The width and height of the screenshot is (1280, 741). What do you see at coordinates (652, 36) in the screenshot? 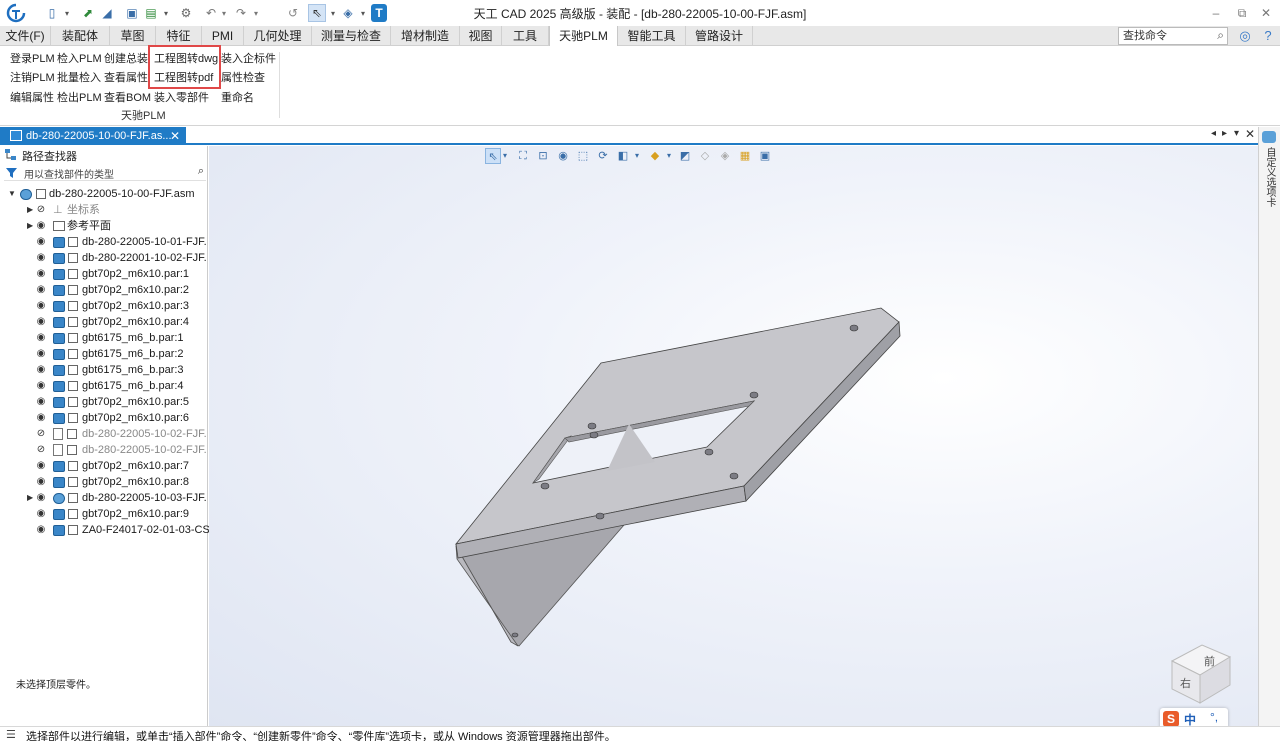
I see `tab-smart-tools: 智能工具` at bounding box center [652, 36].